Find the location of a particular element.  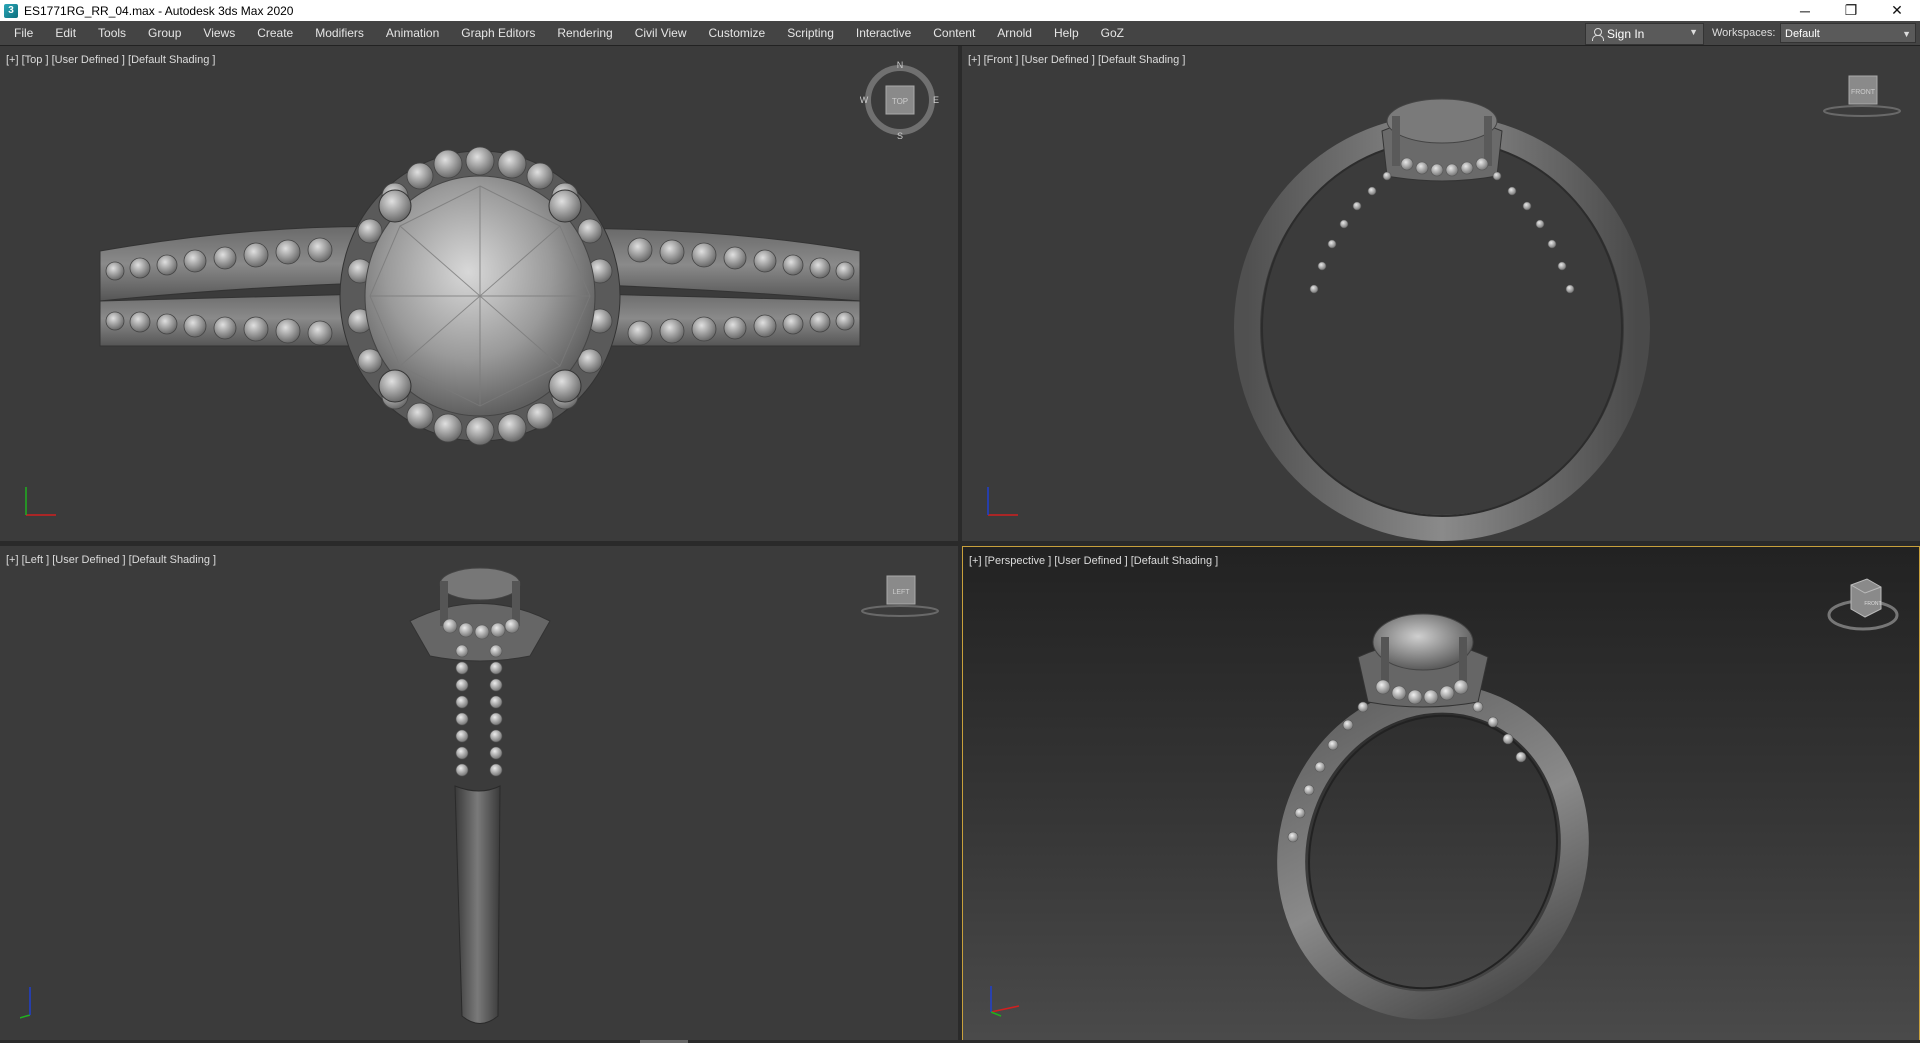

close-button: ✕ is located at coordinates (1897, 10).